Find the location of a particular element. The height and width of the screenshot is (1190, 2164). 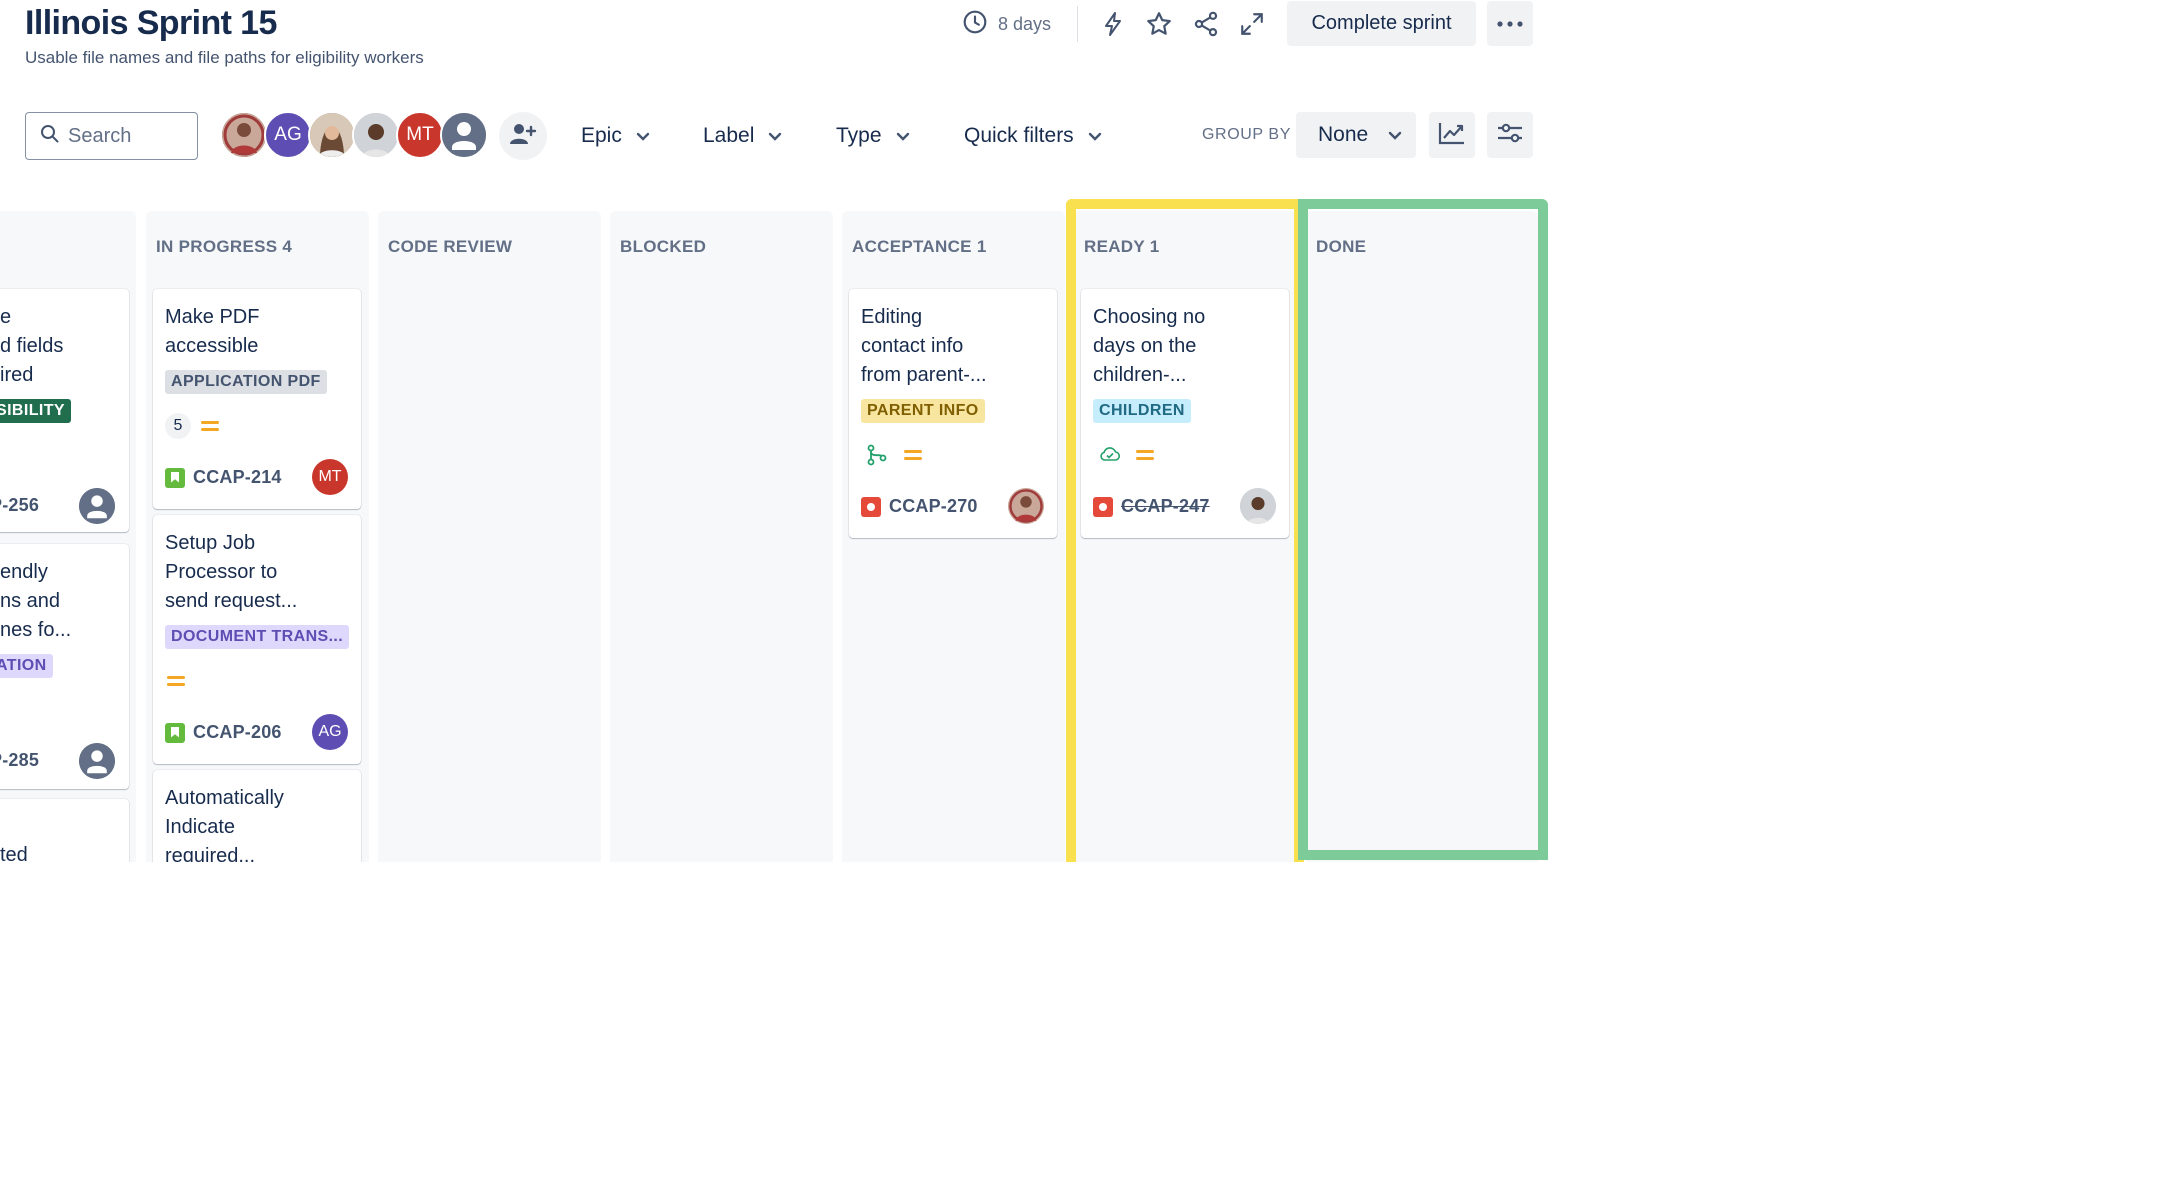

issue-key: CCAP-270 is located at coordinates (919, 506).